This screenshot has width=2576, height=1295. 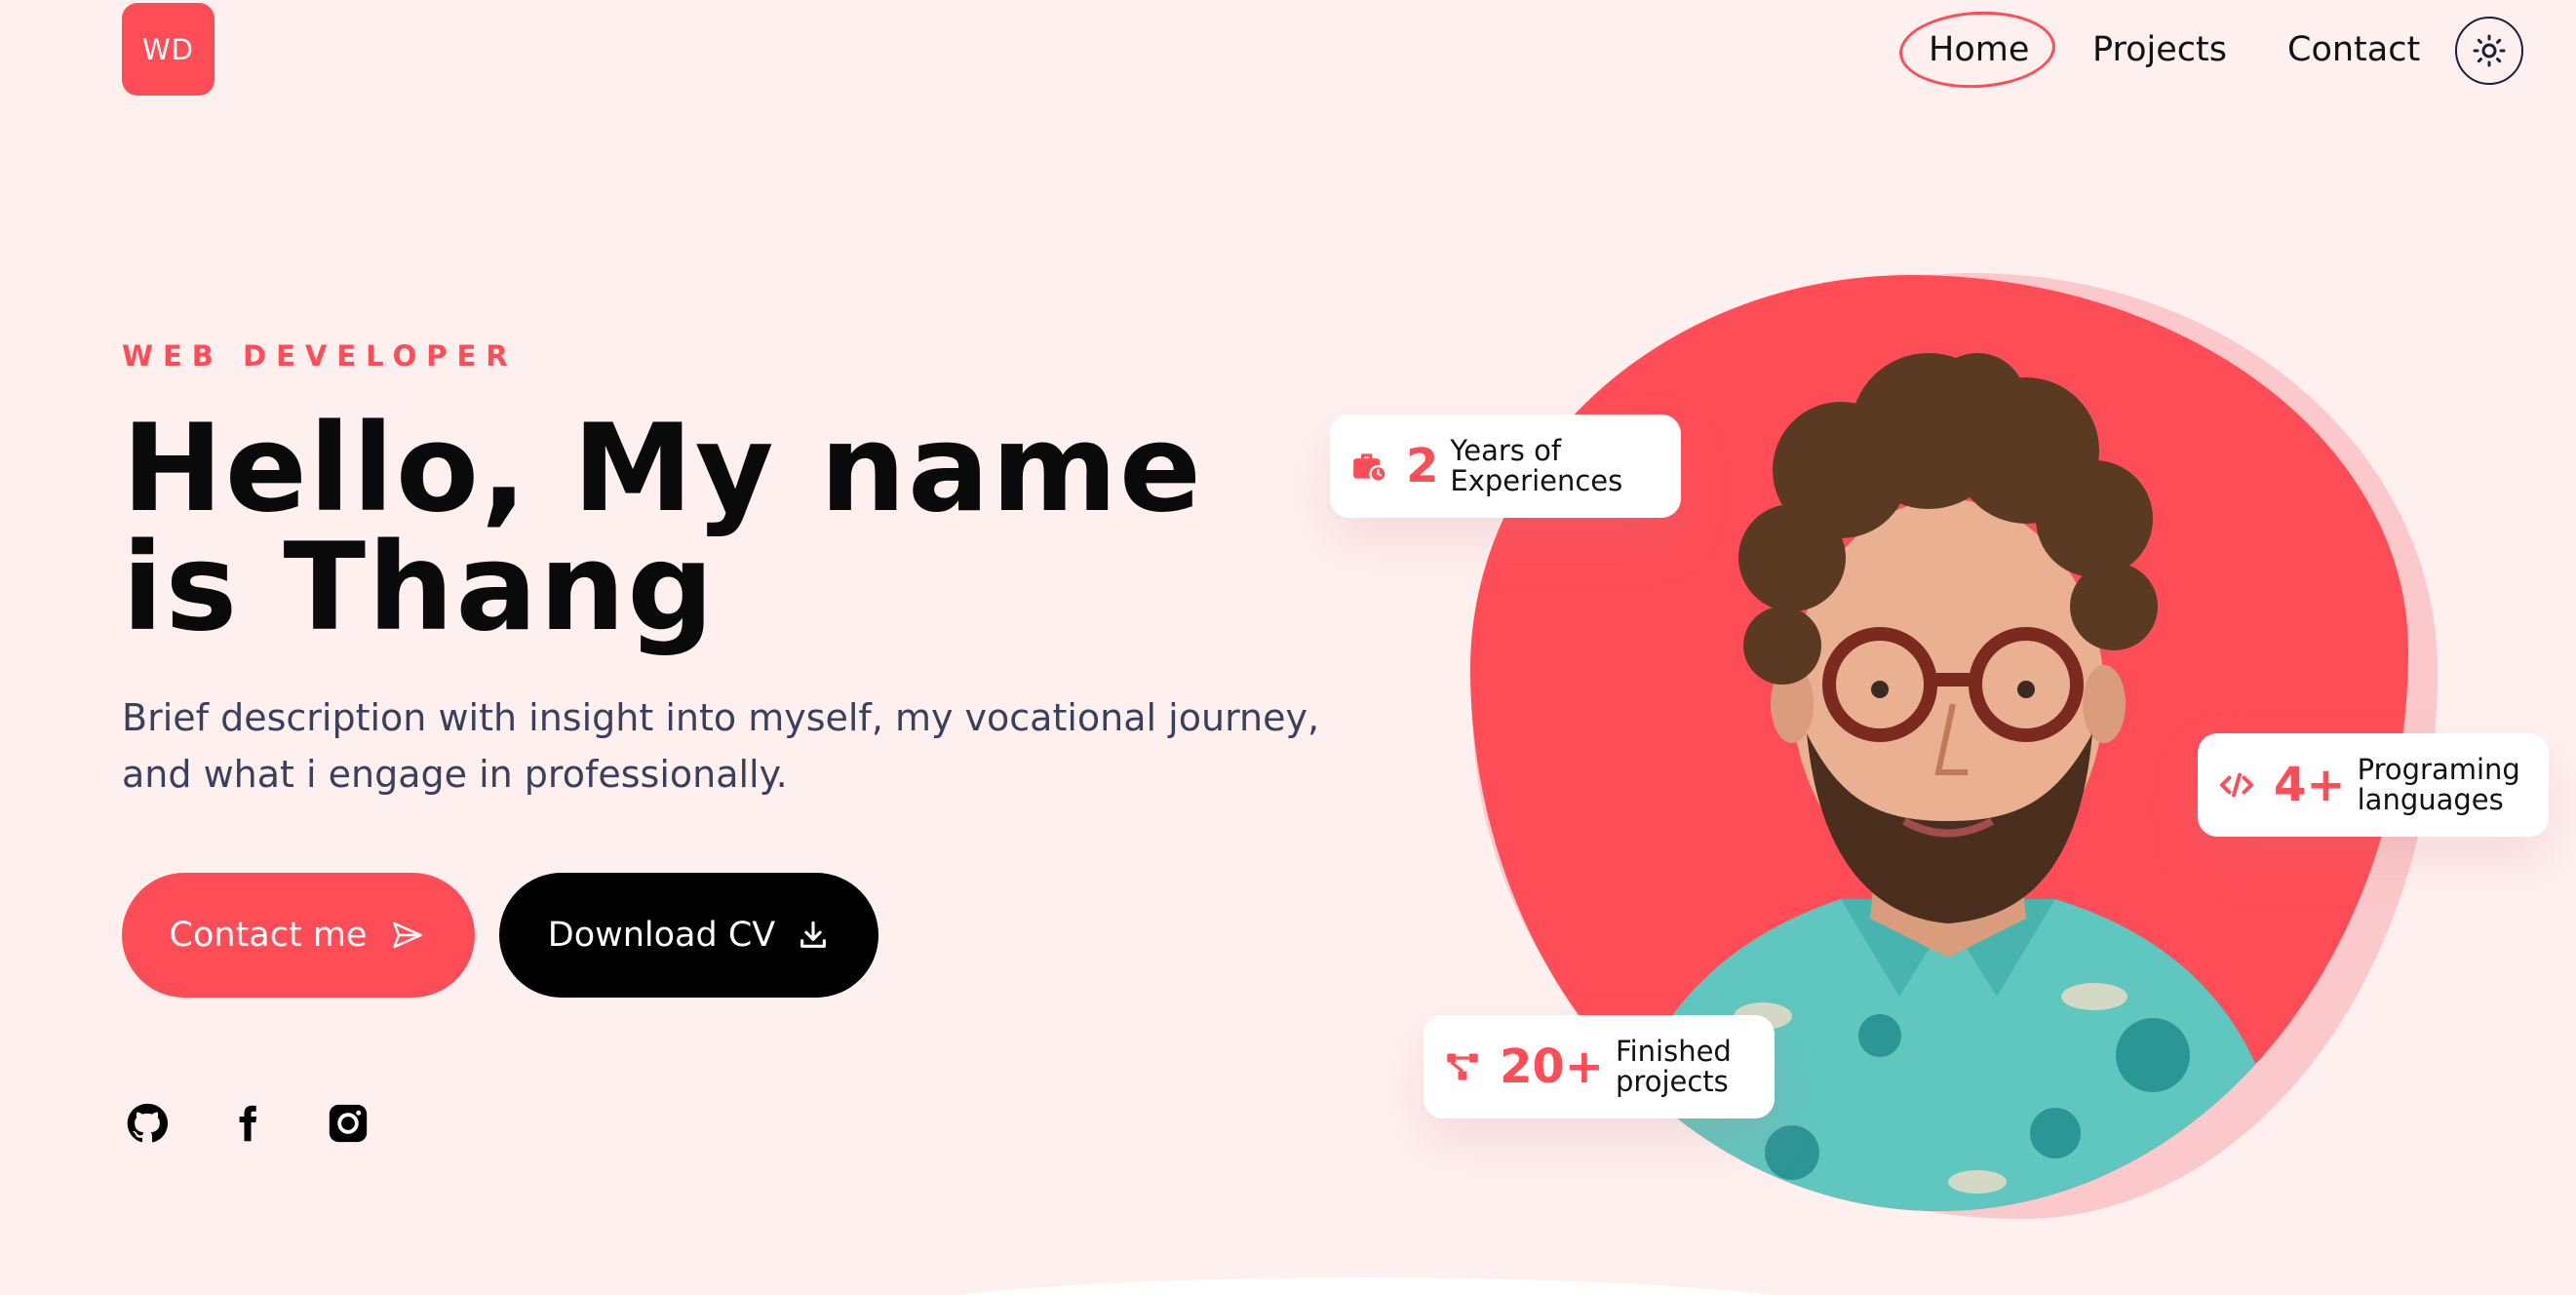 I want to click on network-icon, so click(x=1462, y=1066).